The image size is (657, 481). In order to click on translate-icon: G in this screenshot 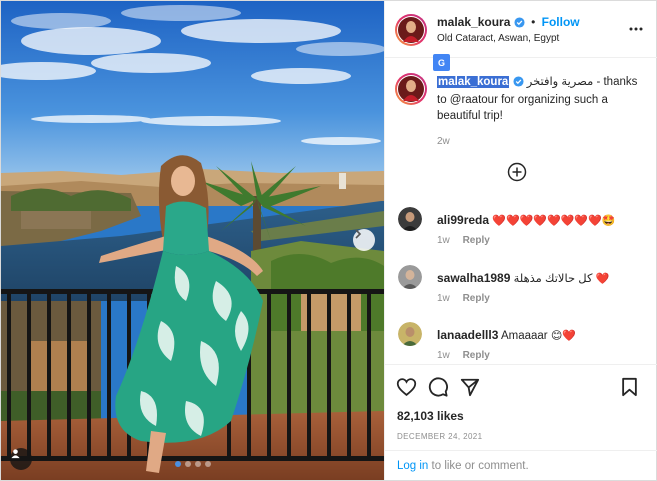, I will do `click(441, 62)`.